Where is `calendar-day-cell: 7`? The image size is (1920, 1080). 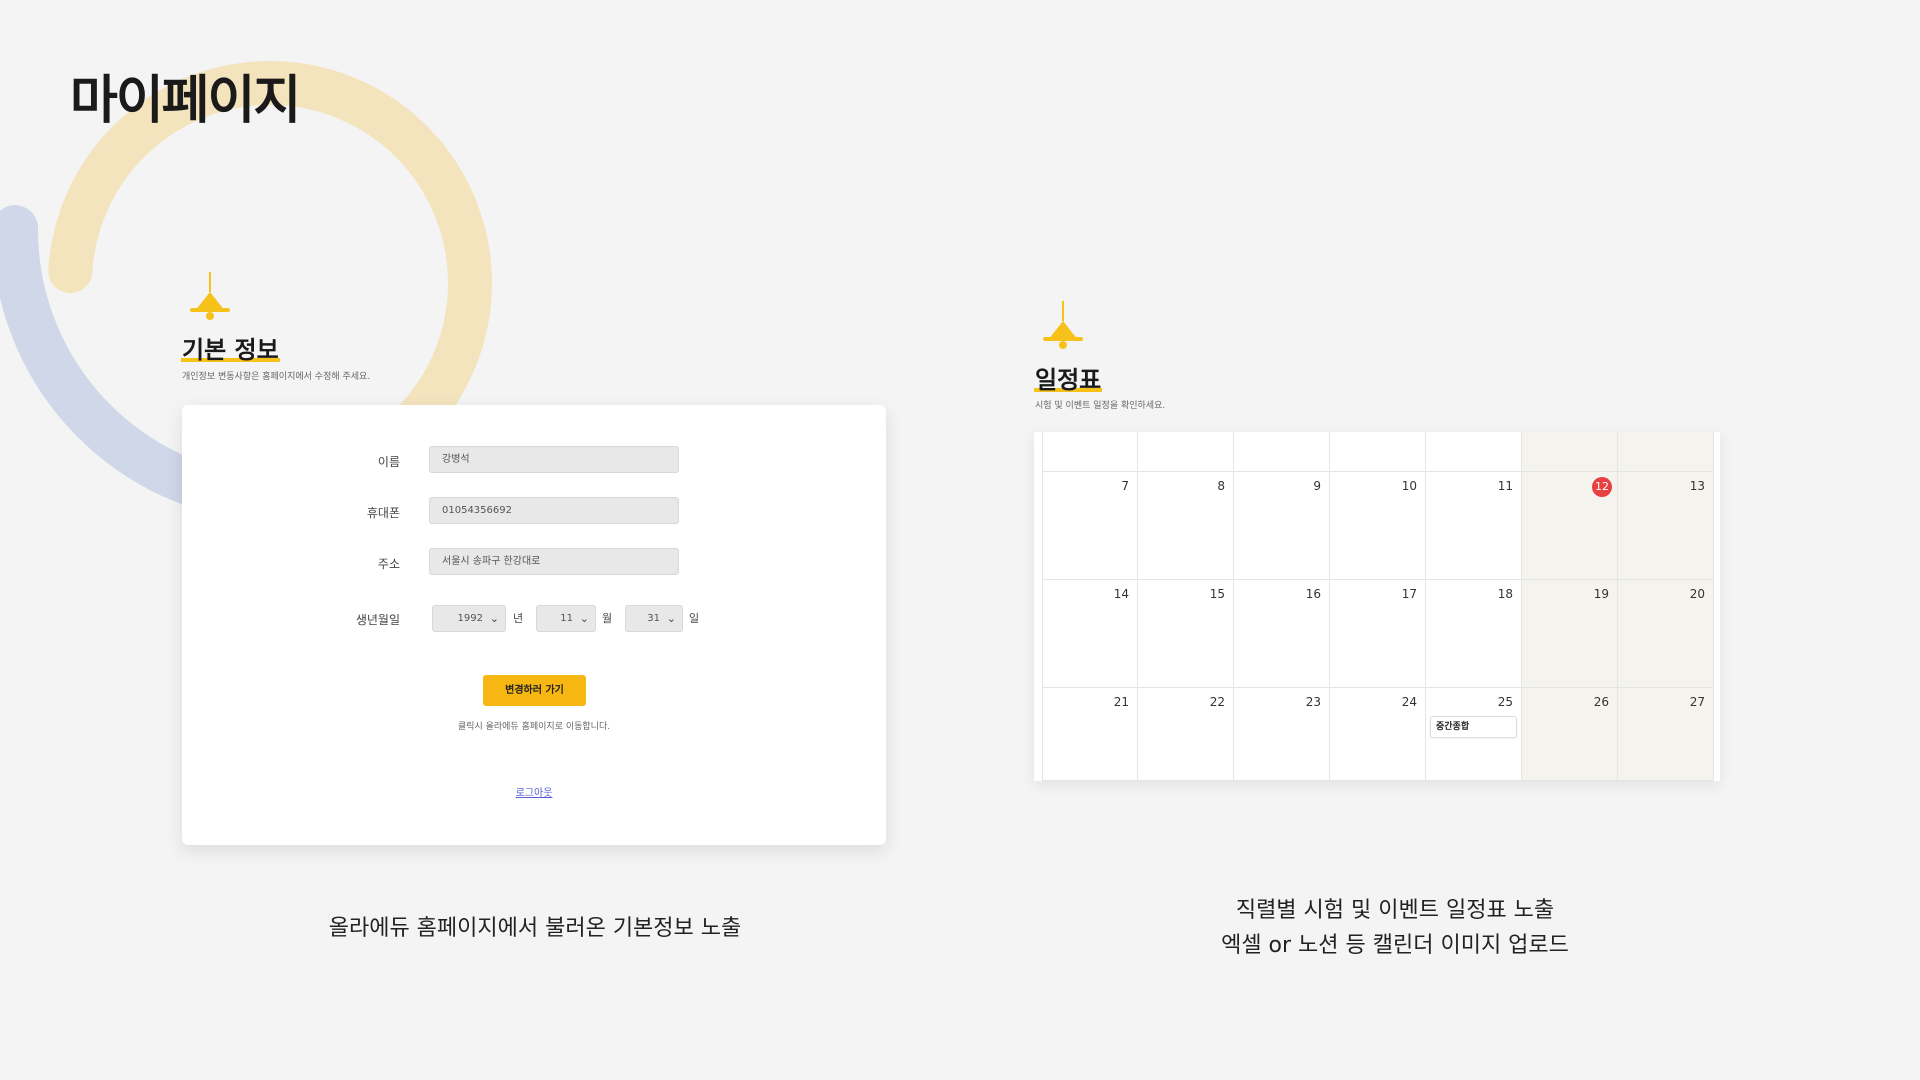 calendar-day-cell: 7 is located at coordinates (1090, 526).